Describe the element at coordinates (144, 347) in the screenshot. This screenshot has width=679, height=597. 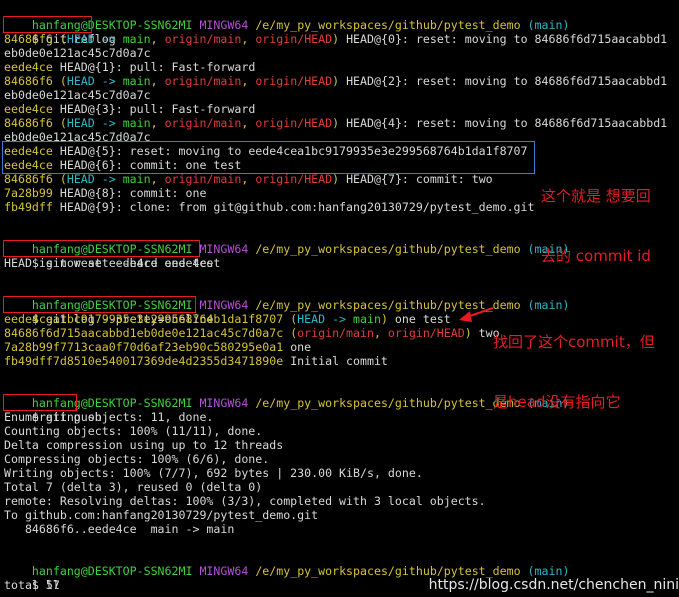
I see `commit-hash: 7a28b99f7713caa0f70d6af23eb90c580295e0a1` at that location.